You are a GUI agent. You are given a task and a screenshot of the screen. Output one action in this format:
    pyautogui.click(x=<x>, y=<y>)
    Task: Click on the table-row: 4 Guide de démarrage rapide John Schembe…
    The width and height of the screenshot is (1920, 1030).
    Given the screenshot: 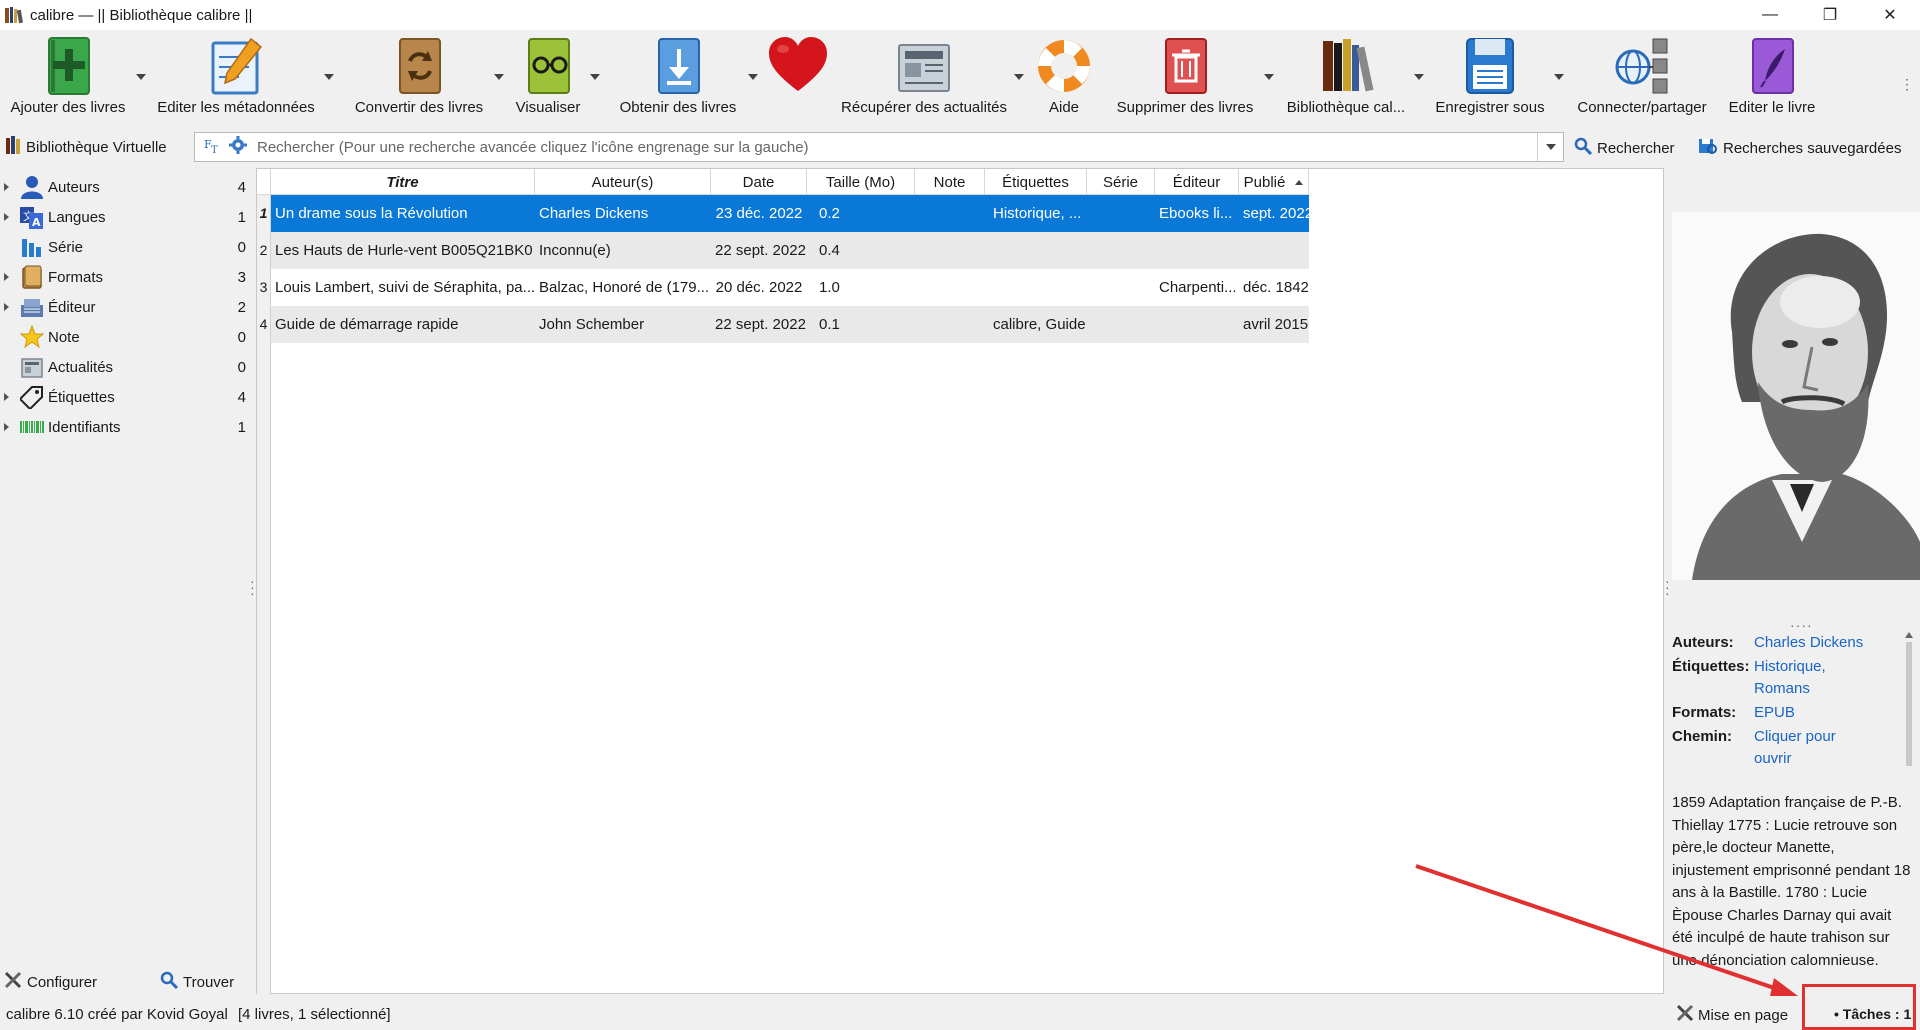 What is the action you would take?
    pyautogui.click(x=783, y=324)
    